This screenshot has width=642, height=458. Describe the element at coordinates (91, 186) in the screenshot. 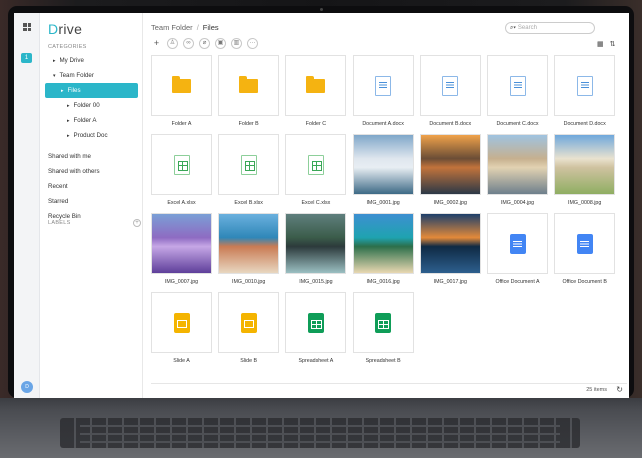

I see `sidebar-item-recent: Recent` at that location.